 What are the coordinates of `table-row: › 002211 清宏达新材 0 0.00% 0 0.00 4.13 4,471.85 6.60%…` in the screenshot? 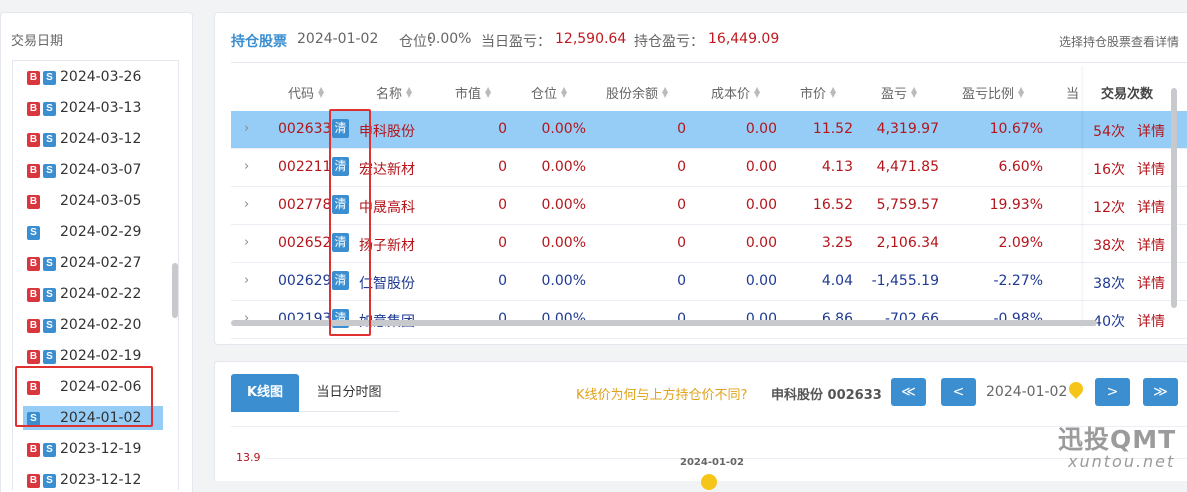 It's located at (709, 168).